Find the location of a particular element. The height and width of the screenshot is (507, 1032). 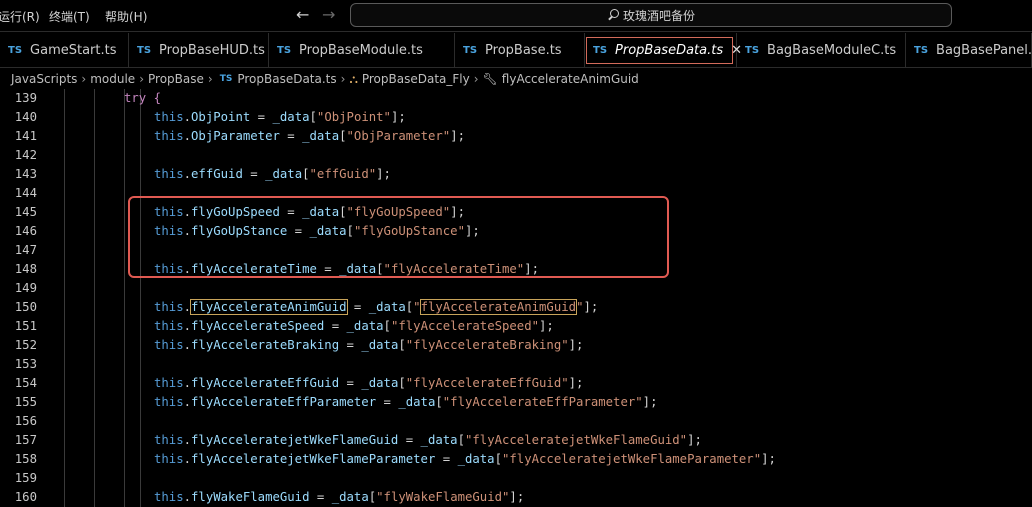

forward-arrow-icon: → is located at coordinates (328, 14).